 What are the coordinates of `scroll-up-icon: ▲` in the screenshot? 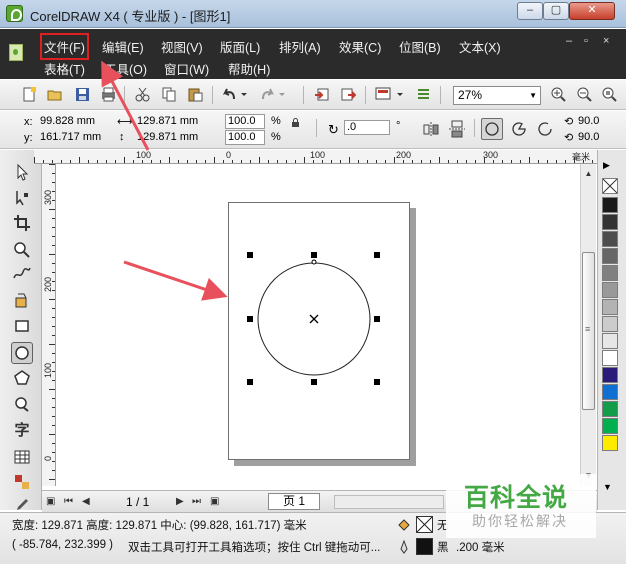 It's located at (588, 173).